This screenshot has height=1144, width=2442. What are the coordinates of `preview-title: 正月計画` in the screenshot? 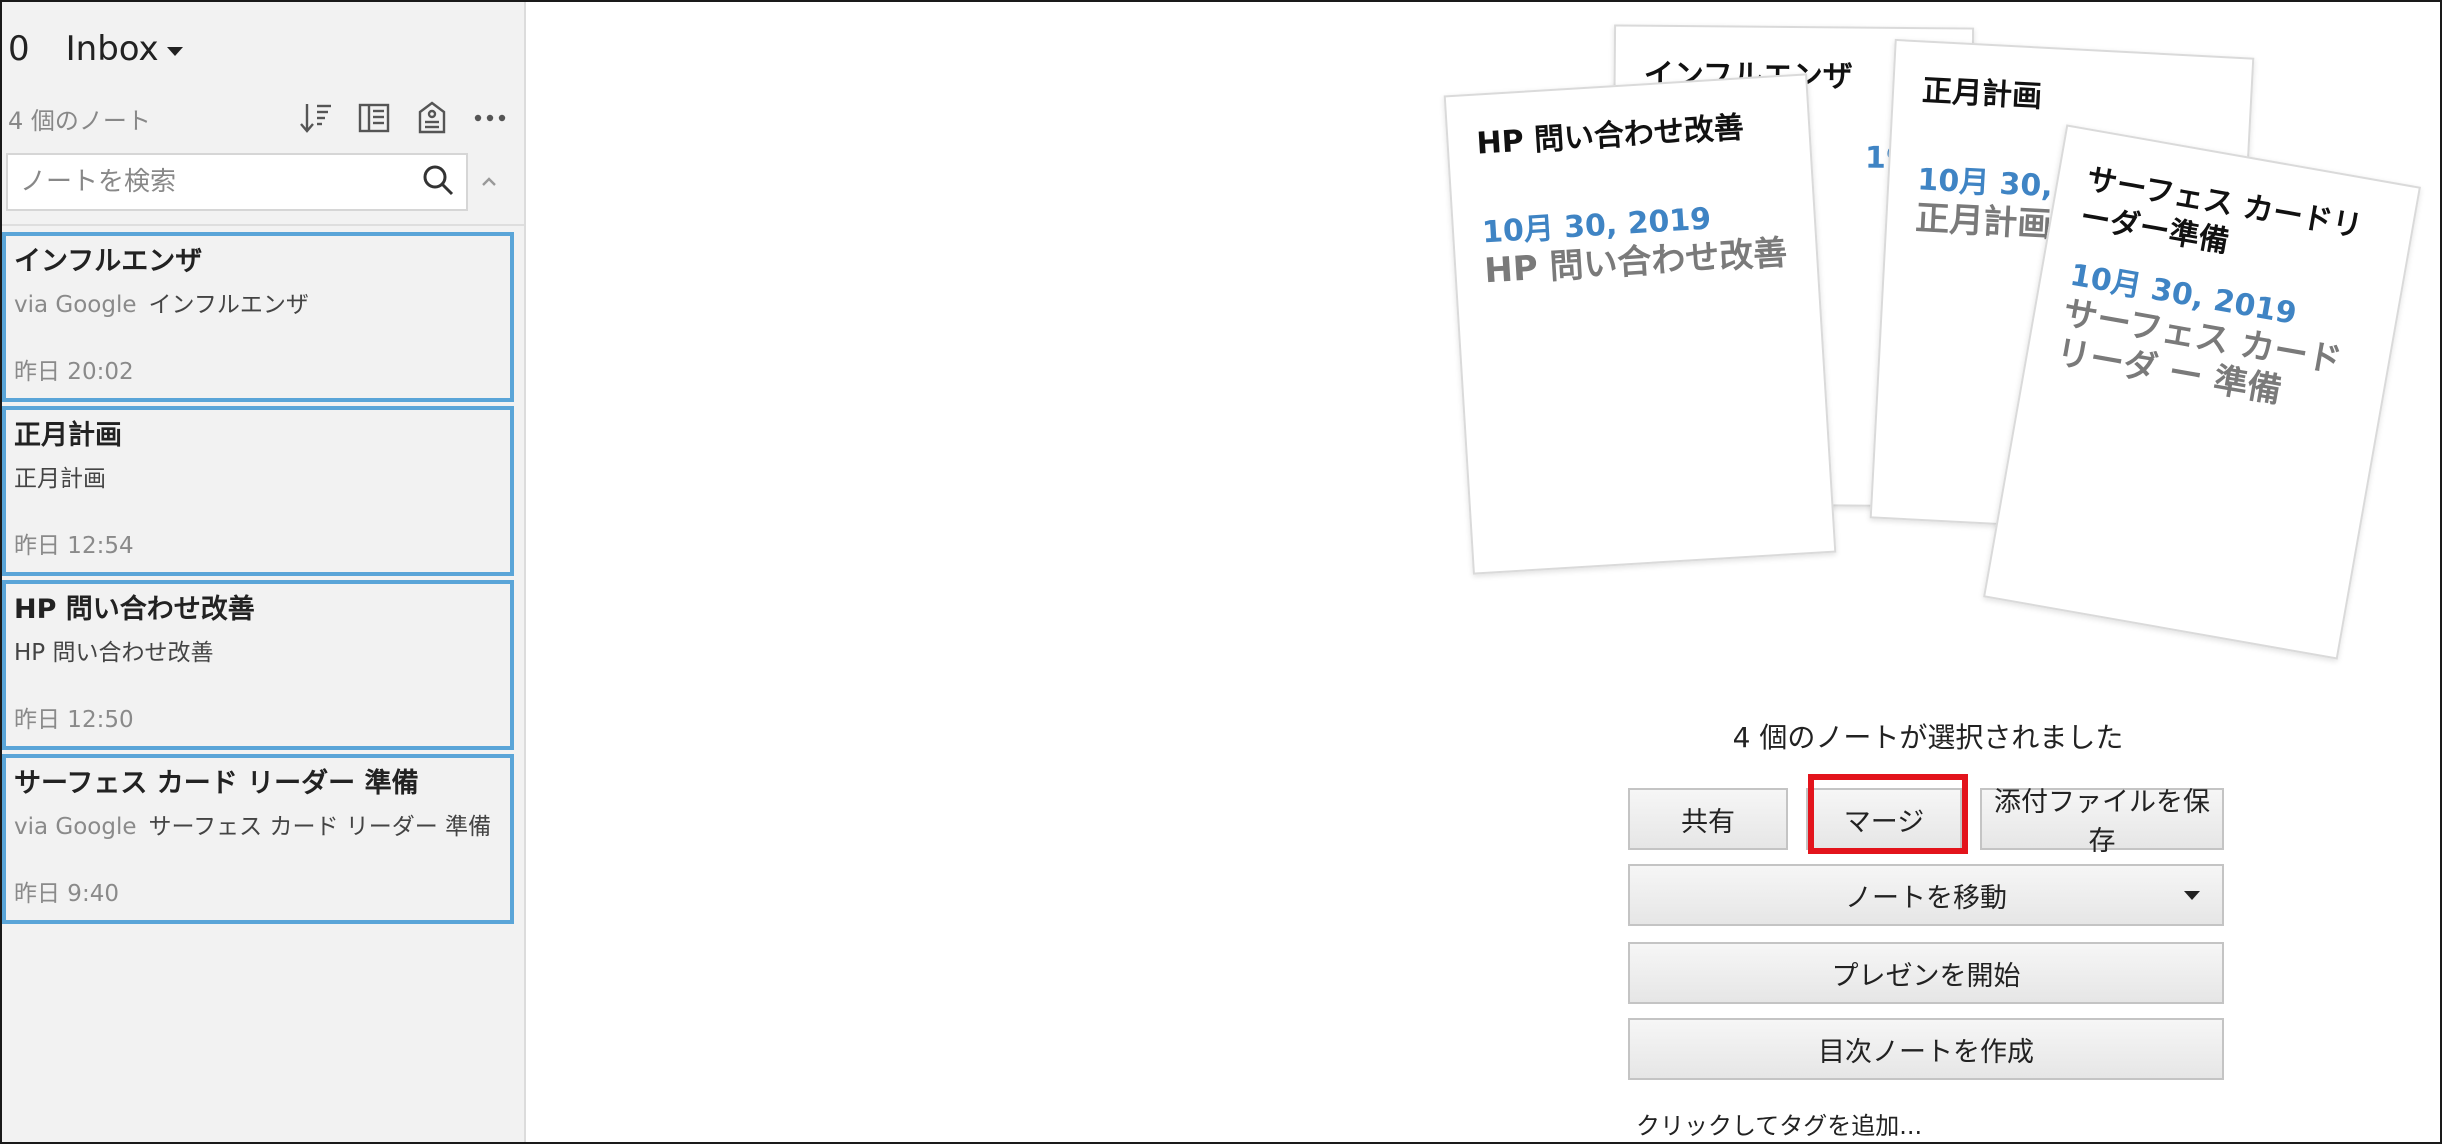 It's located at (1982, 94).